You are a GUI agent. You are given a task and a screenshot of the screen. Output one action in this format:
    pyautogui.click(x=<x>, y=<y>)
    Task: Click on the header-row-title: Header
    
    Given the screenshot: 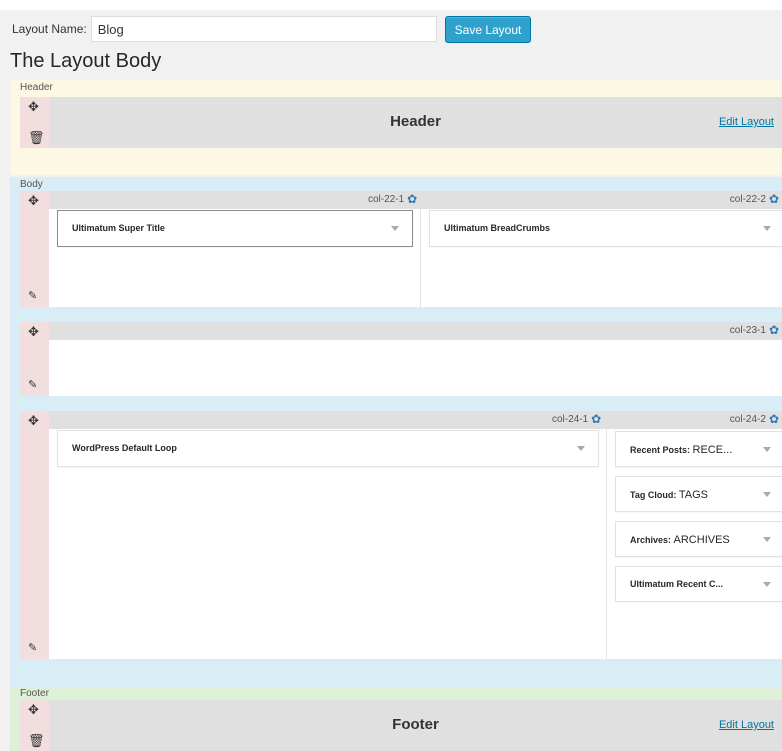 What is the action you would take?
    pyautogui.click(x=415, y=121)
    